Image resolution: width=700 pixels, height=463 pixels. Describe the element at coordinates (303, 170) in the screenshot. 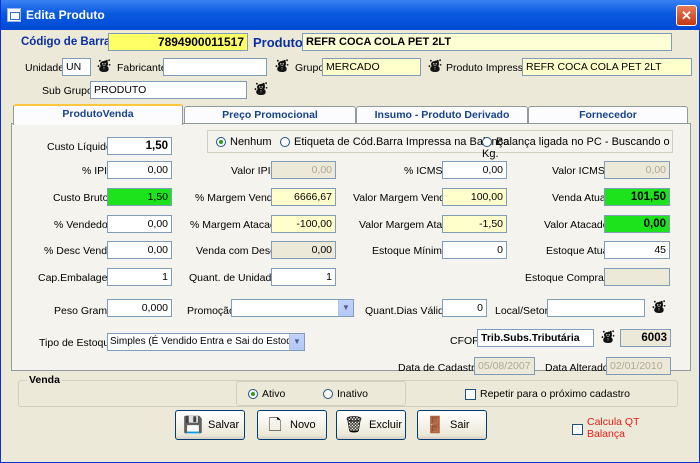

I see `valor-ipi-field: 0,00` at that location.